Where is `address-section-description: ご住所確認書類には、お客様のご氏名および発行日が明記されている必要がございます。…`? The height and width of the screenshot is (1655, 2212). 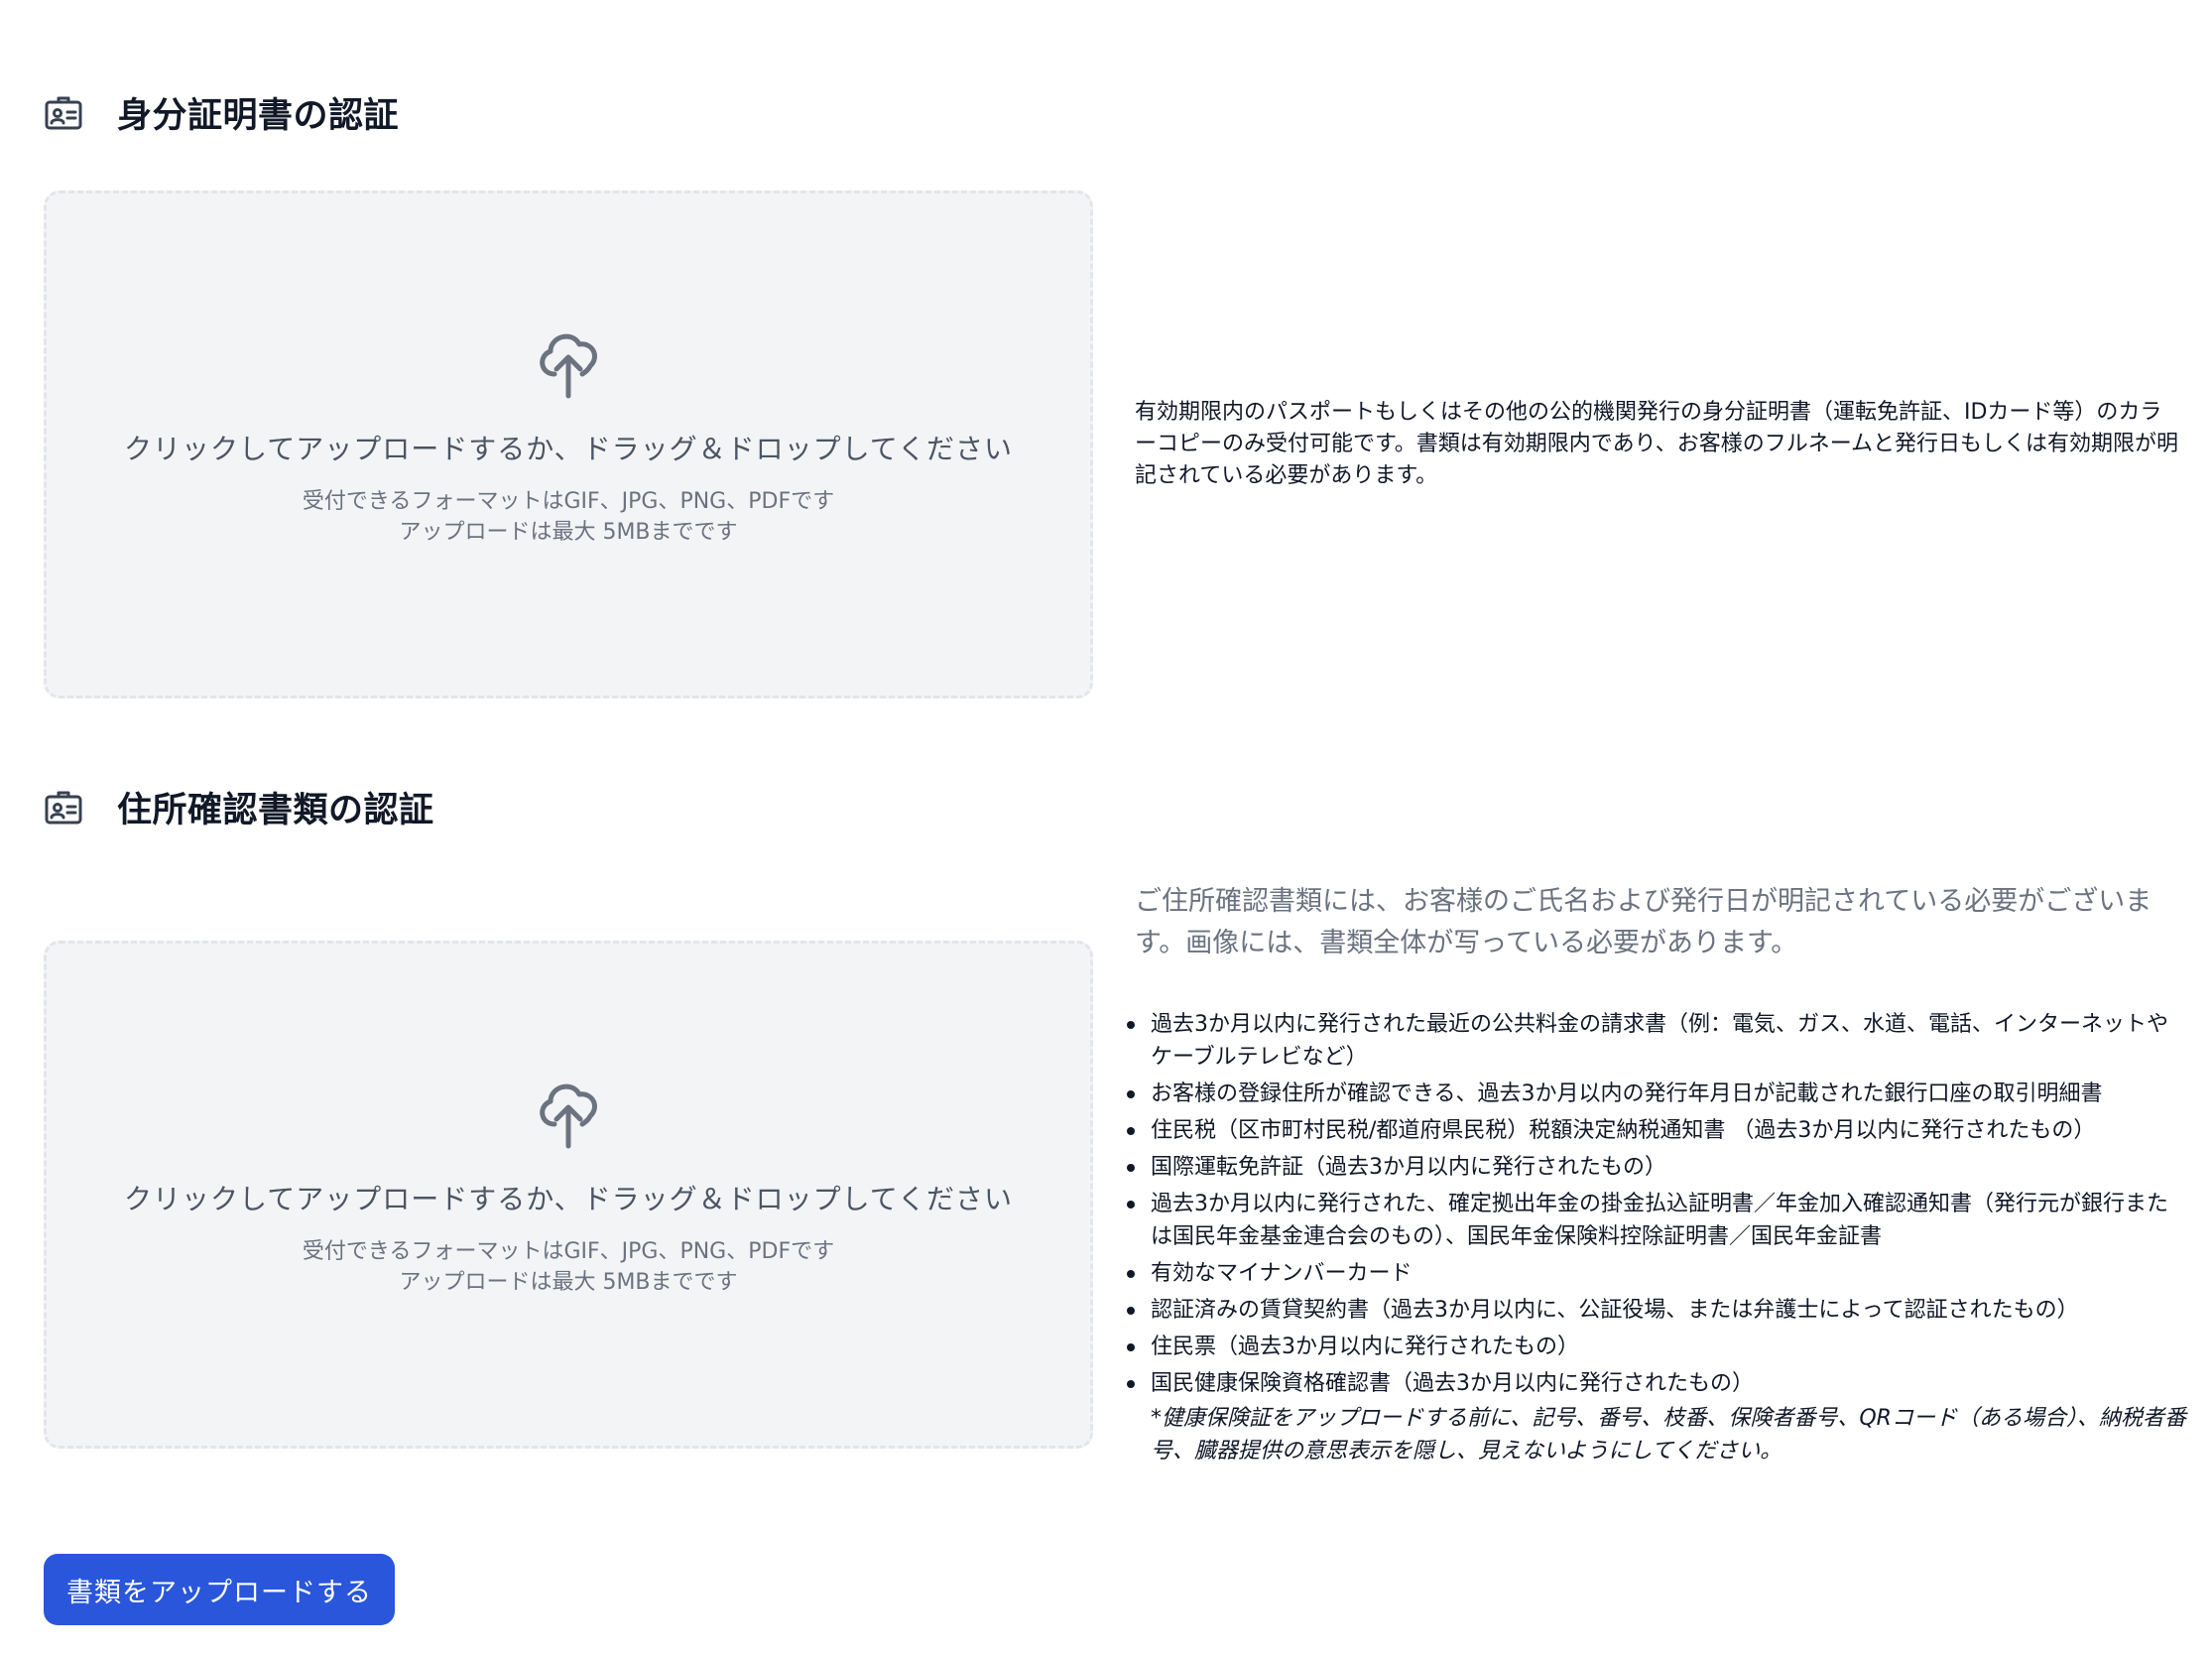
address-section-description: ご住所確認書類には、お客様のご氏名および発行日が明記されている必要がございます。… is located at coordinates (1644, 922).